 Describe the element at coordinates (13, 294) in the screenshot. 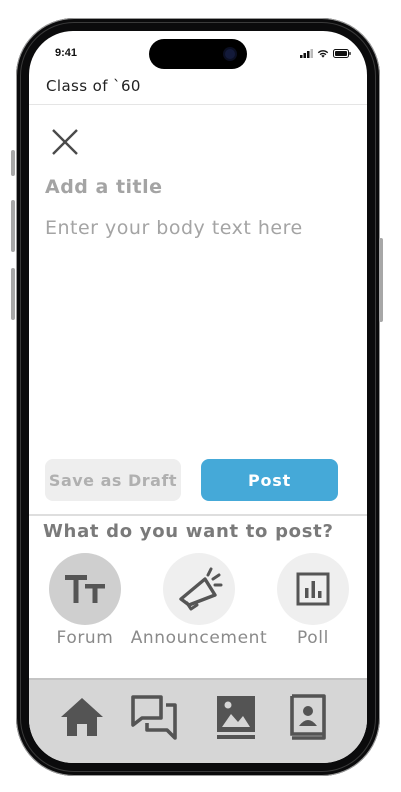

I see `volume-down-button` at that location.